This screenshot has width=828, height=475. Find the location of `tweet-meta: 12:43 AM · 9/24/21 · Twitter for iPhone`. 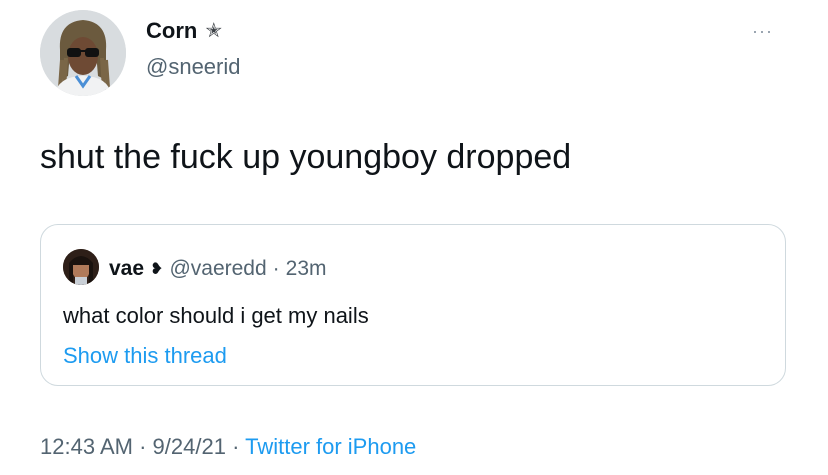

tweet-meta: 12:43 AM · 9/24/21 · Twitter for iPhone is located at coordinates (228, 447).